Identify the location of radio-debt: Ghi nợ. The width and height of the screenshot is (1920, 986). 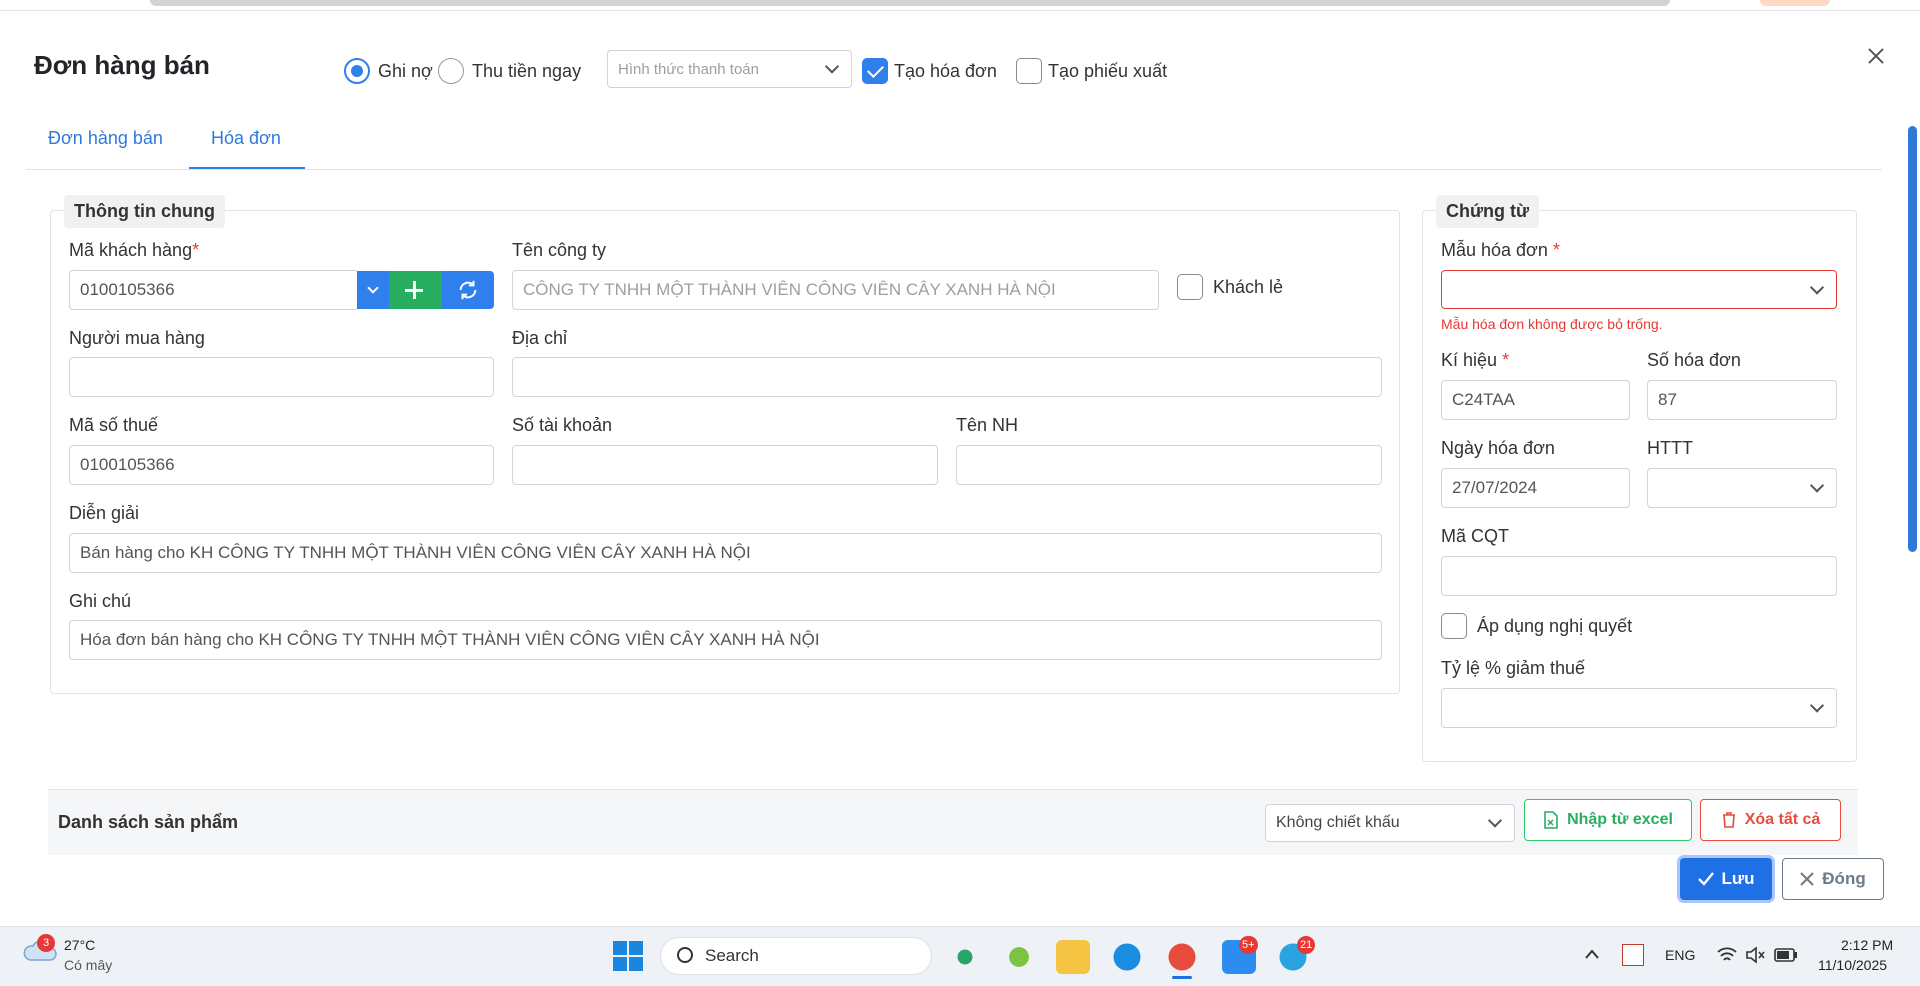
(388, 71).